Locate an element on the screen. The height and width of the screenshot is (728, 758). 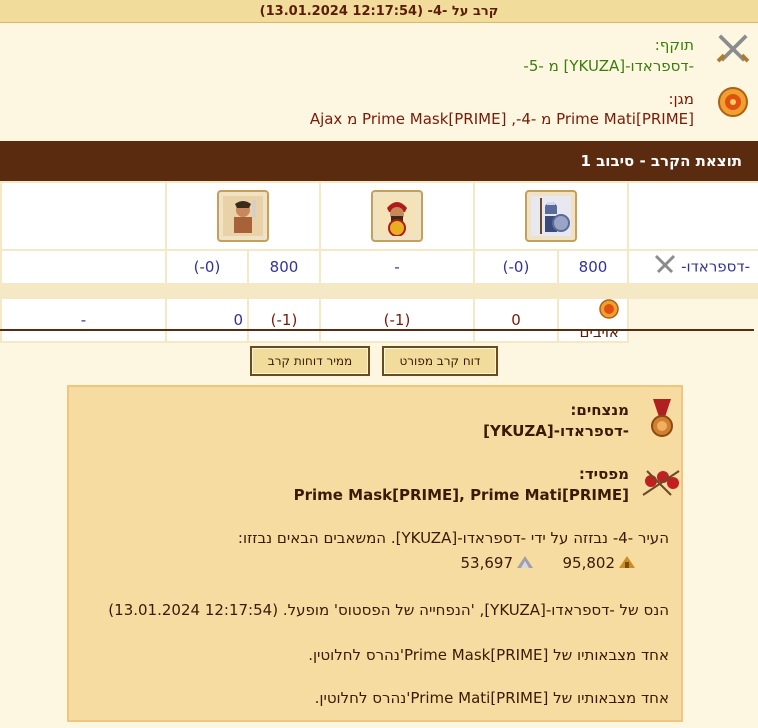
unit-header-hoplite is located at coordinates (551, 216).